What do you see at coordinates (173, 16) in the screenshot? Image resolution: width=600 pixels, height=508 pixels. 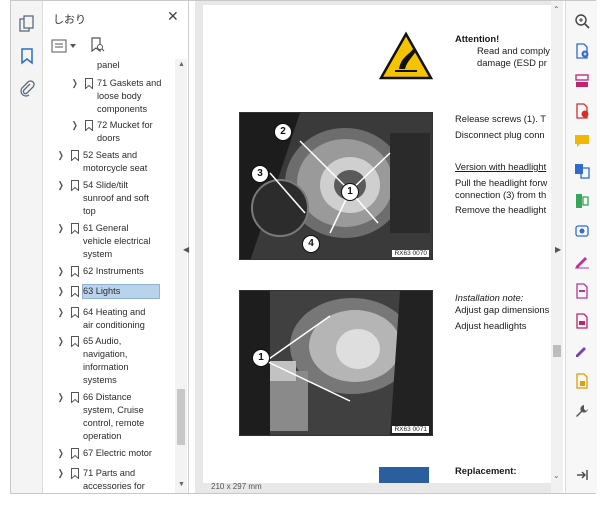 I see `close-panel-button: ✕` at bounding box center [173, 16].